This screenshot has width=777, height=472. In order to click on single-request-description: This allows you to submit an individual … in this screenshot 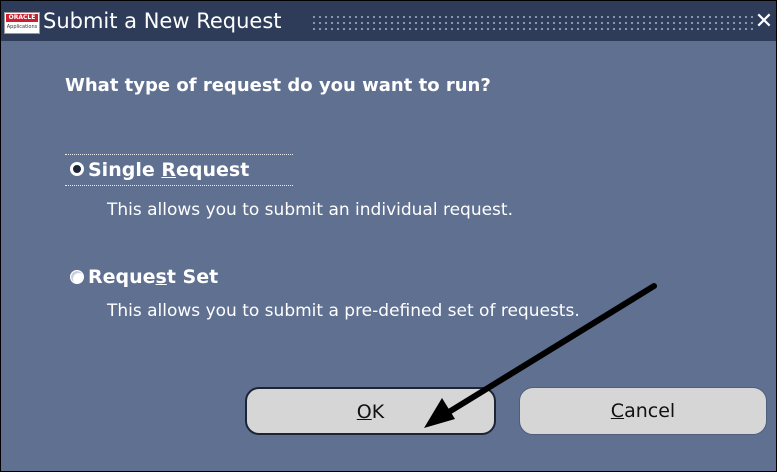, I will do `click(310, 210)`.